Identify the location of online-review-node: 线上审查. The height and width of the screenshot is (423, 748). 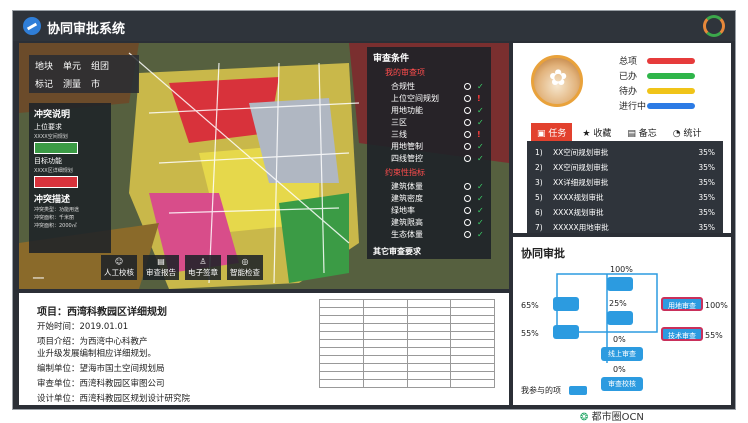
(622, 354).